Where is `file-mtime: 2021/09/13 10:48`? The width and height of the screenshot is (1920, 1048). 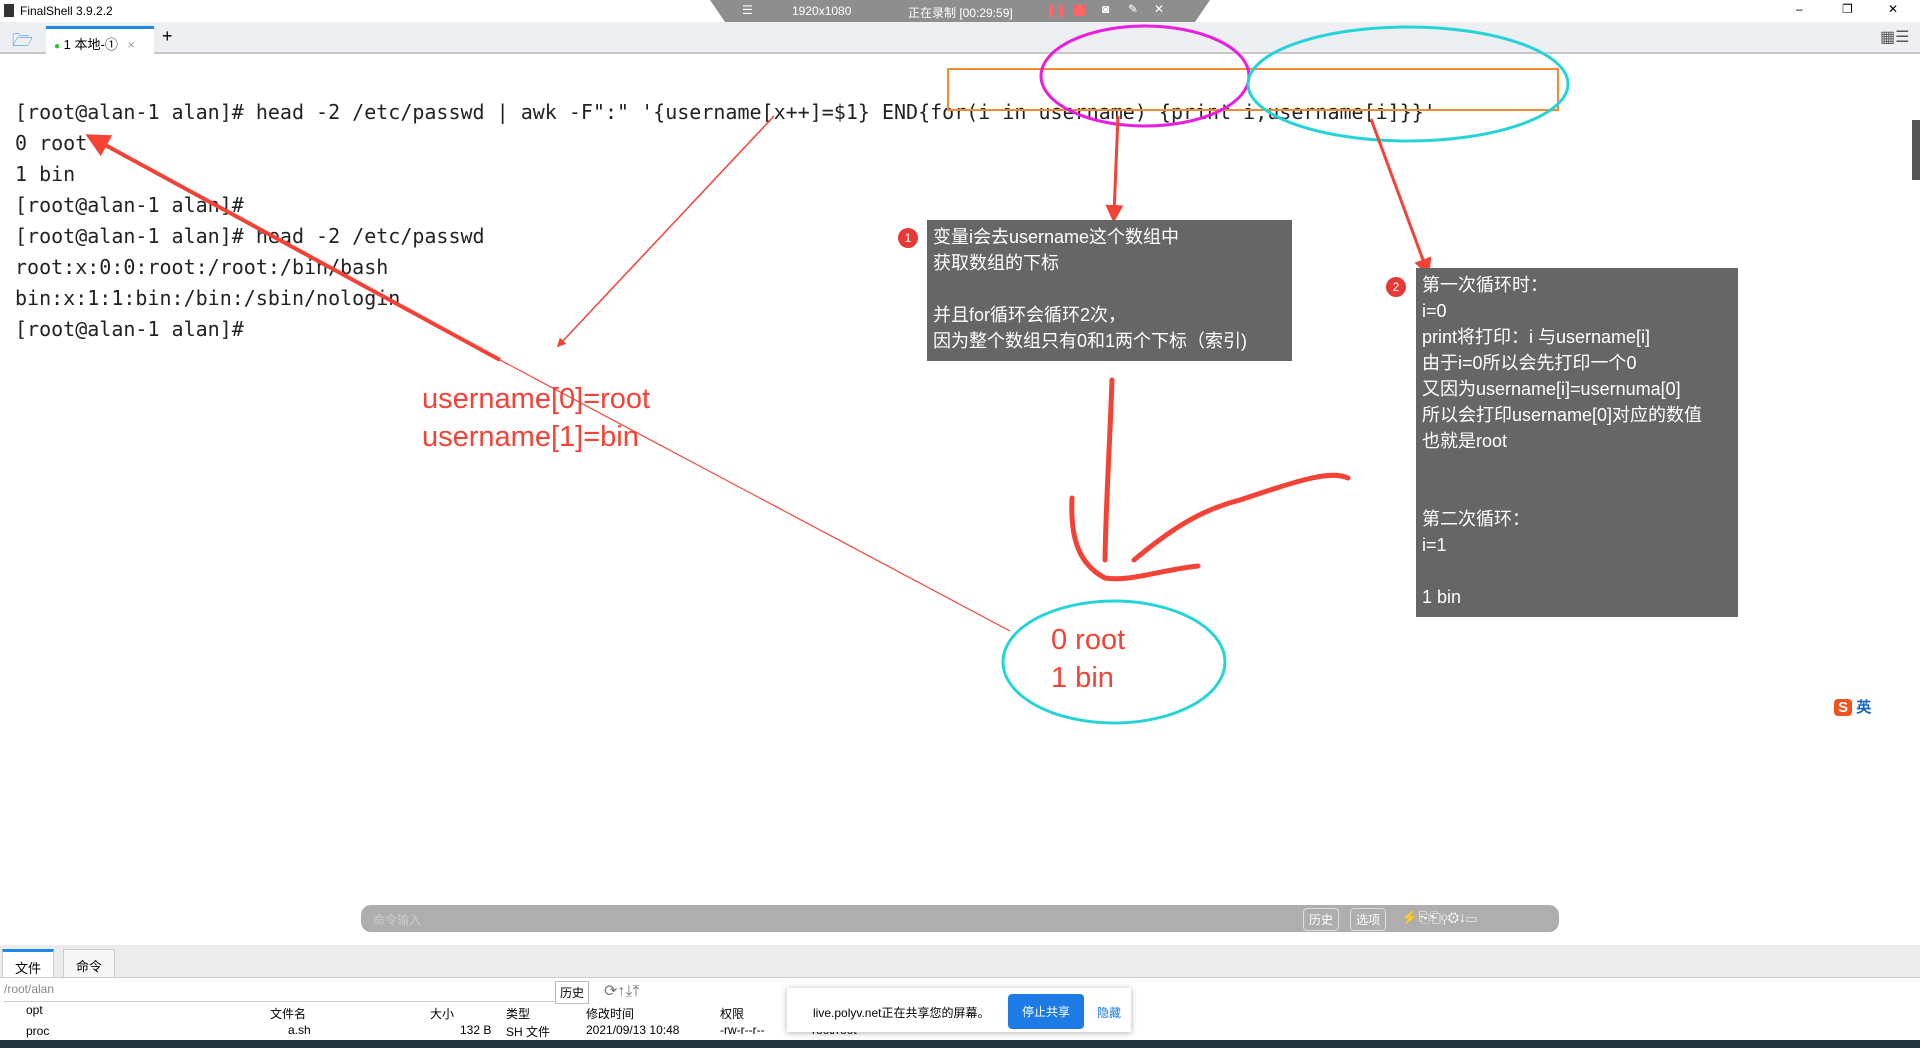
file-mtime: 2021/09/13 10:48 is located at coordinates (633, 1030).